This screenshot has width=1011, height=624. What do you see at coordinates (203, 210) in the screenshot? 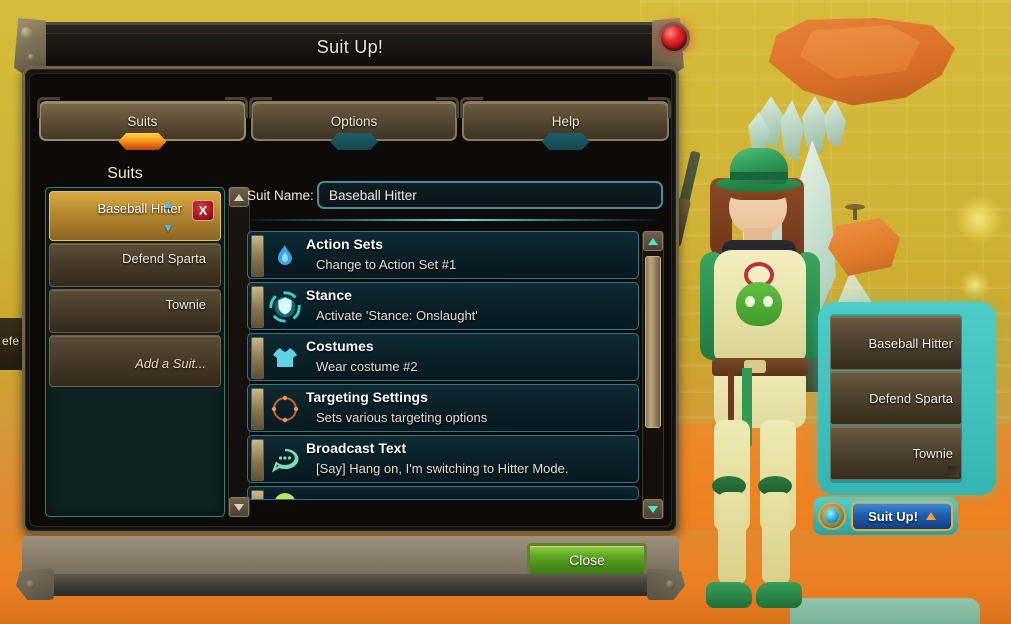
I see `delete-suit-button: X` at bounding box center [203, 210].